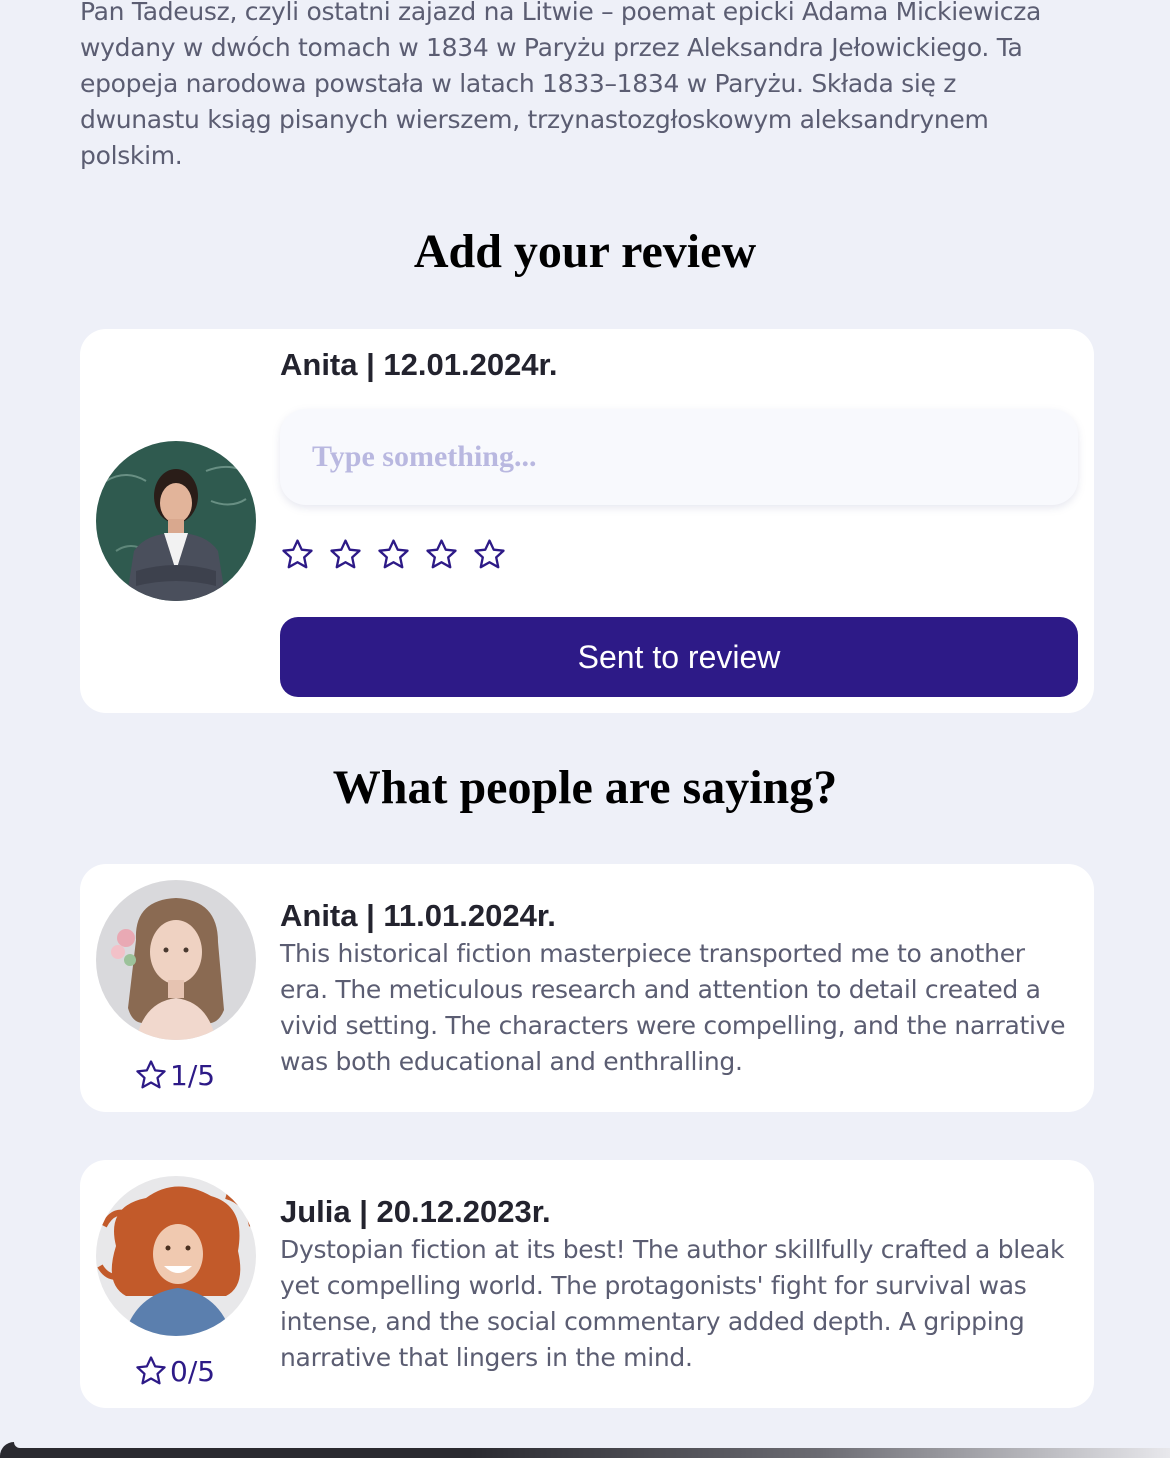  What do you see at coordinates (419, 364) in the screenshot?
I see `current-user-name-date: Anita | 12.01.2024r.` at bounding box center [419, 364].